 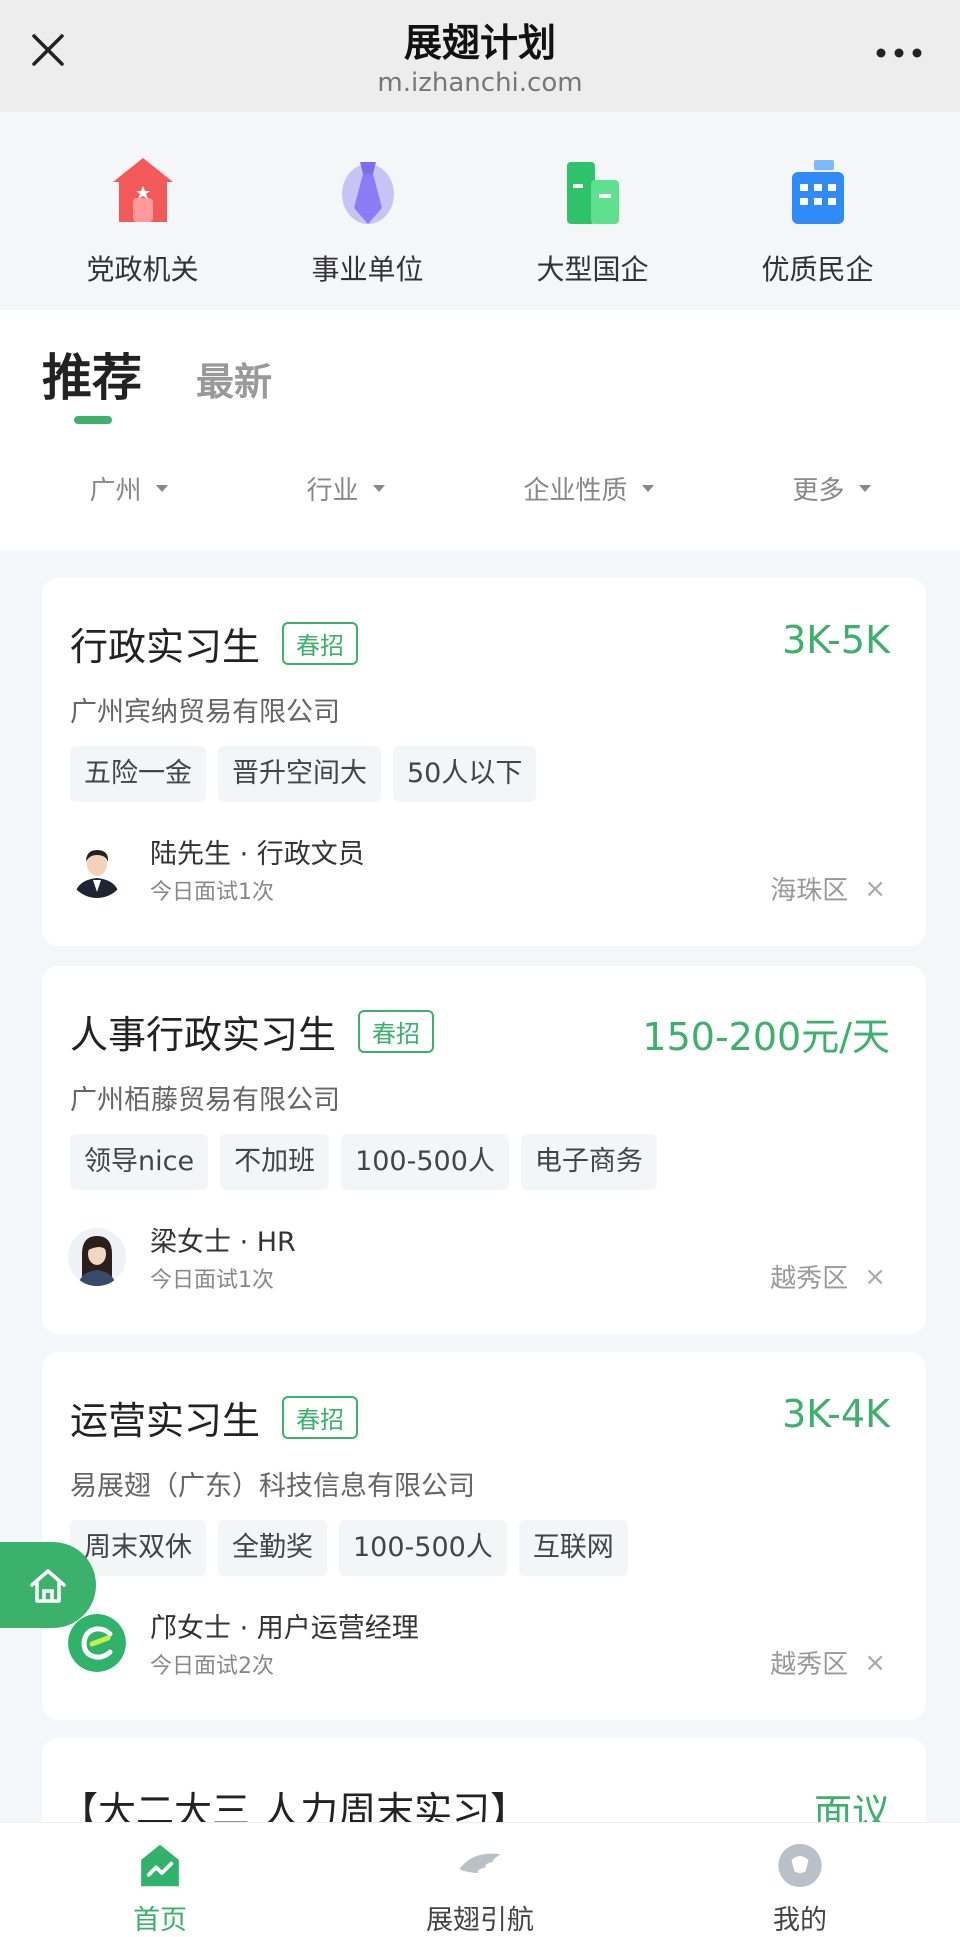 What do you see at coordinates (480, 1863) in the screenshot?
I see `wing-icon` at bounding box center [480, 1863].